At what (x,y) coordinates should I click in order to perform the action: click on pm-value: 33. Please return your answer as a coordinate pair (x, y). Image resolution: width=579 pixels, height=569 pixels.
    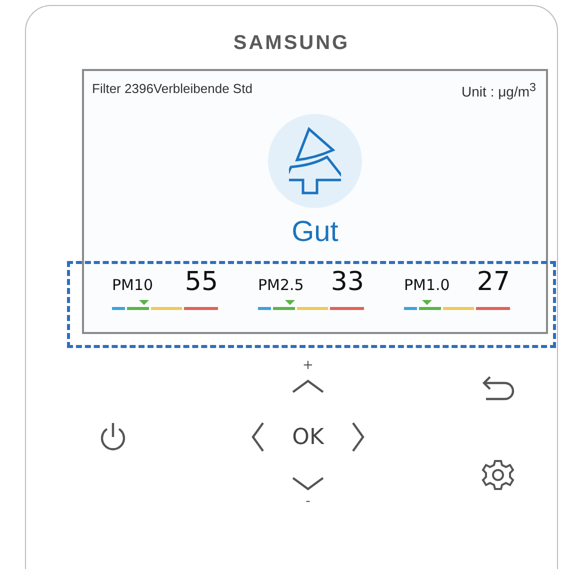
    Looking at the image, I should click on (347, 281).